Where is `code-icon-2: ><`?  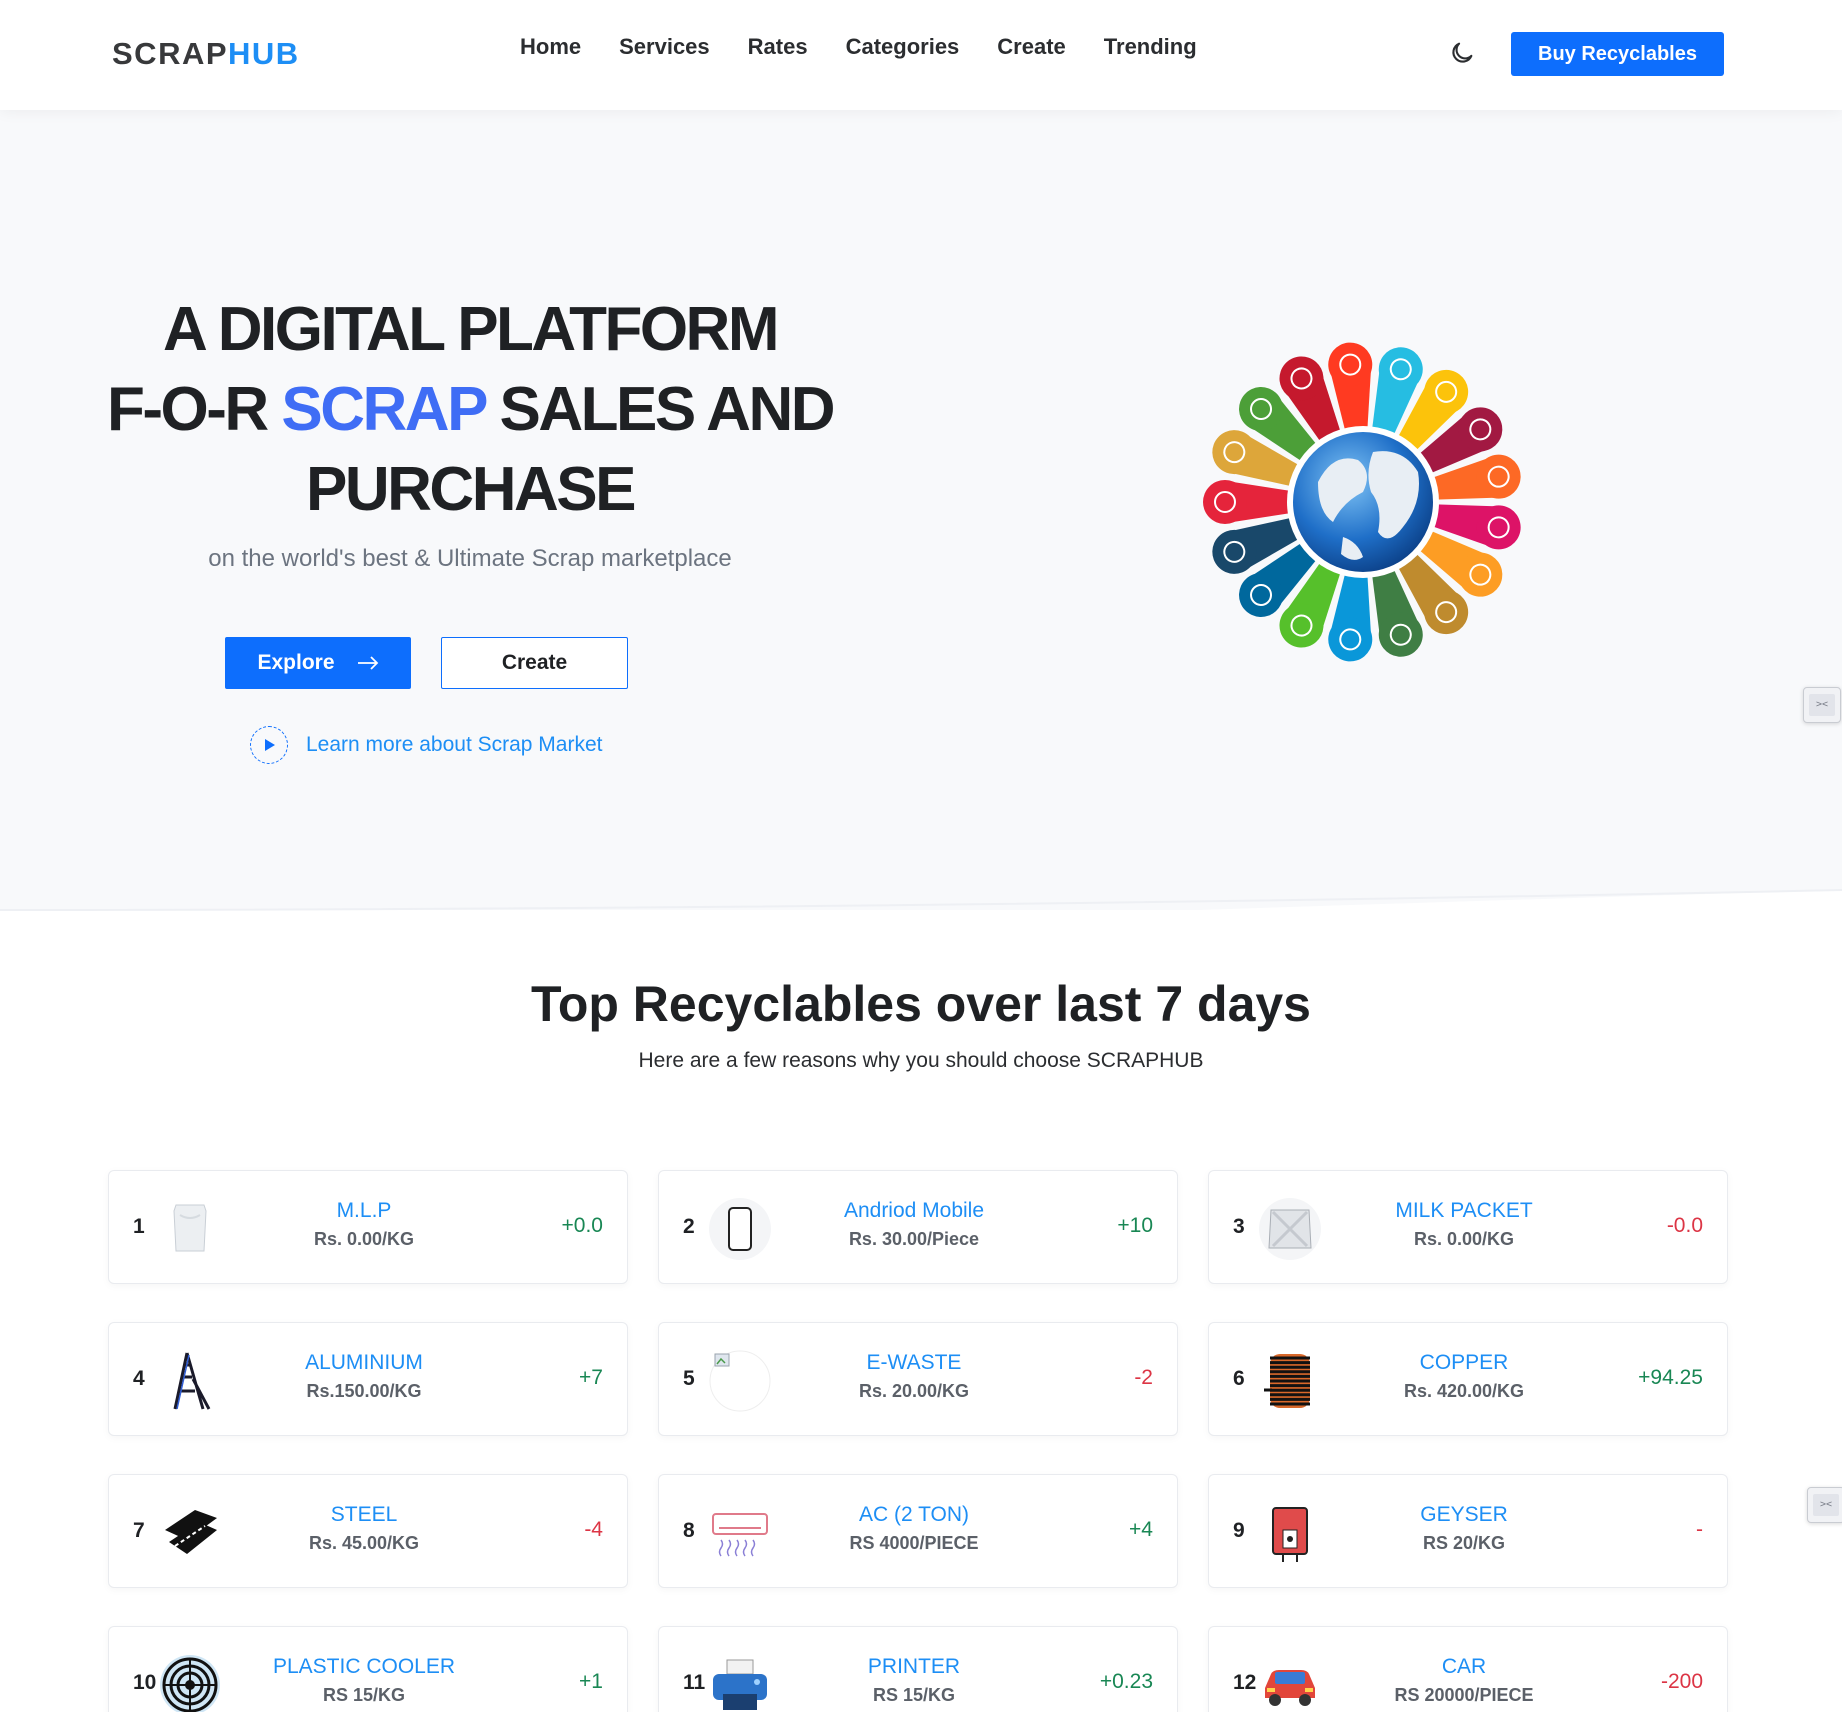 code-icon-2: >< is located at coordinates (1826, 1505).